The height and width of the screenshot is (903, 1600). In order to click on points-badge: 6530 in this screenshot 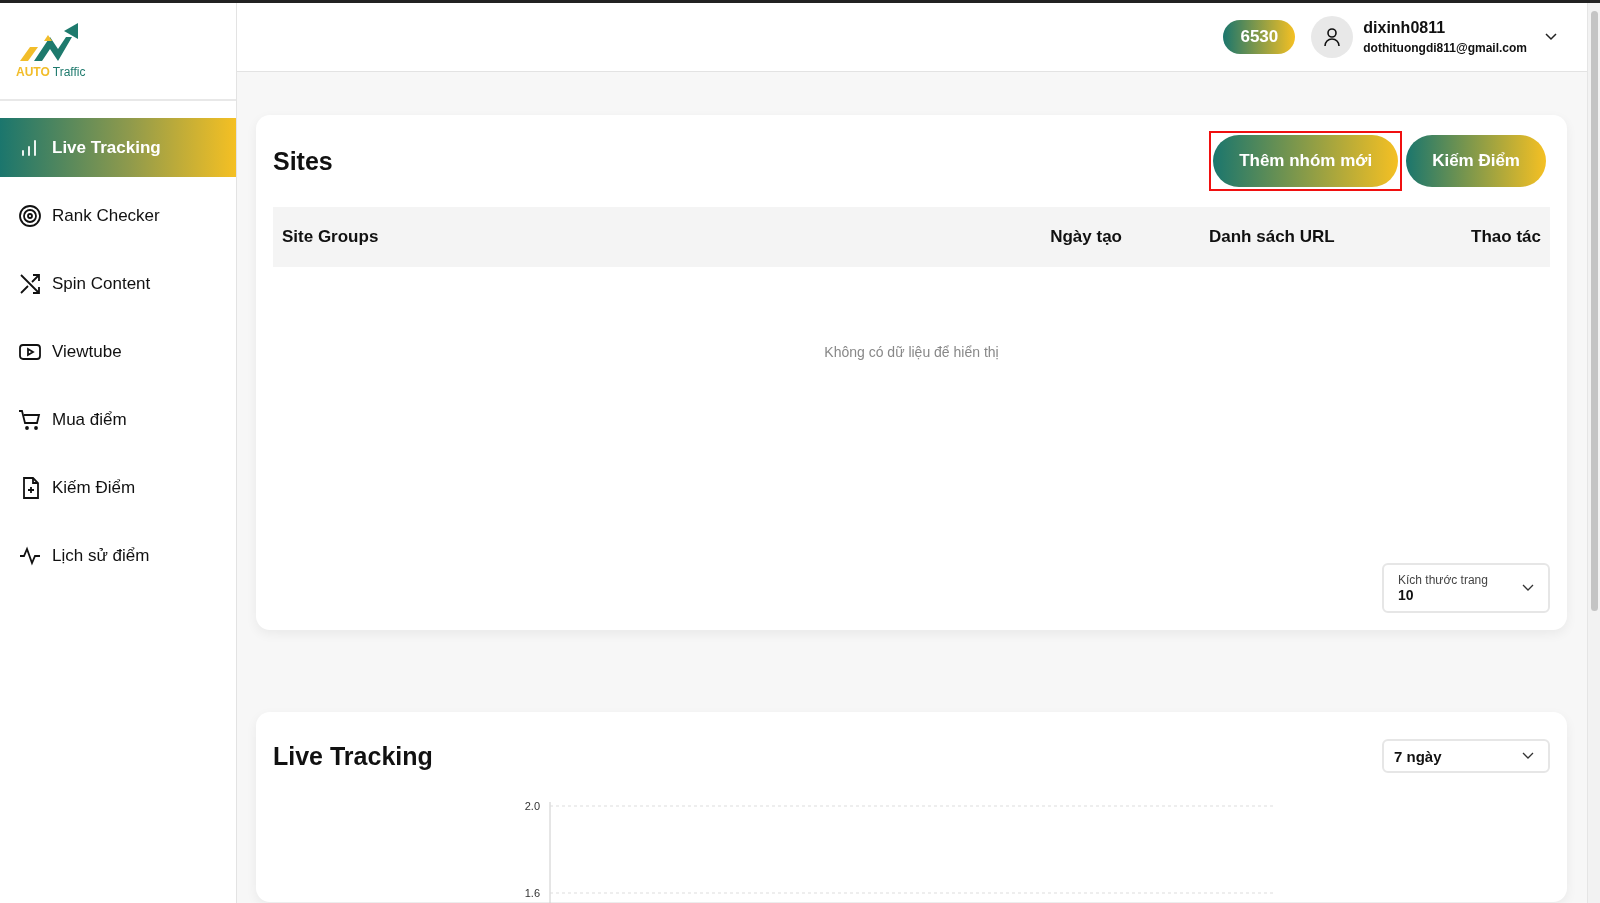, I will do `click(1259, 37)`.